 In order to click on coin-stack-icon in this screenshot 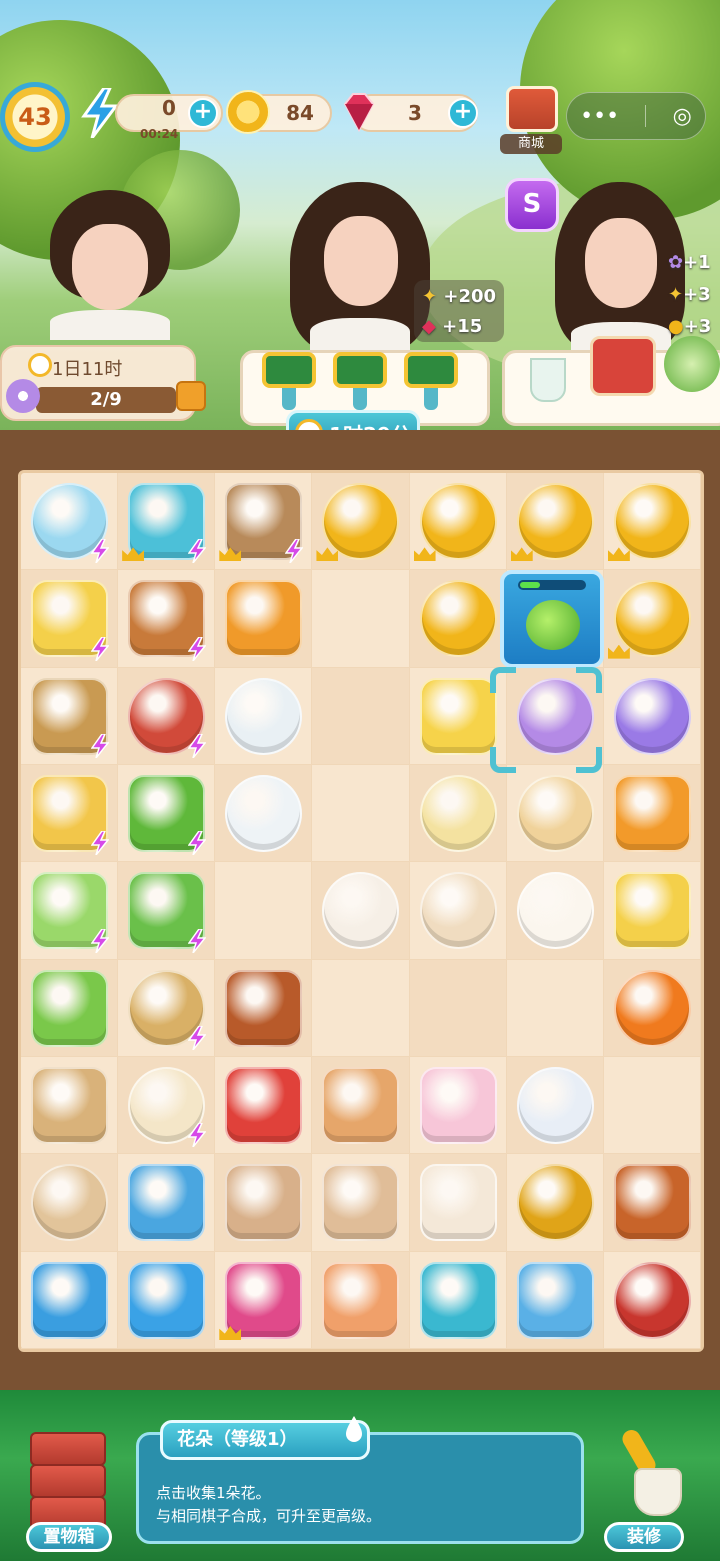, I will do `click(458, 619)`.